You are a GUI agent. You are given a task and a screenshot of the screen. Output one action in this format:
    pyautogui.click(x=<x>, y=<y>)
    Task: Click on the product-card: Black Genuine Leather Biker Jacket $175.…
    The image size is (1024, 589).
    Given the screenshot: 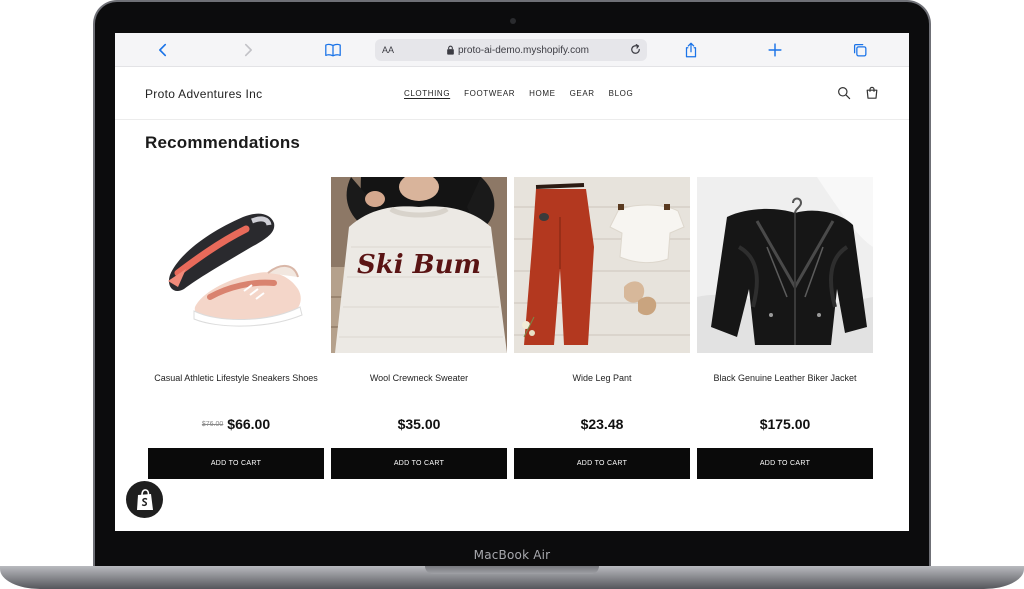 What is the action you would take?
    pyautogui.click(x=785, y=328)
    